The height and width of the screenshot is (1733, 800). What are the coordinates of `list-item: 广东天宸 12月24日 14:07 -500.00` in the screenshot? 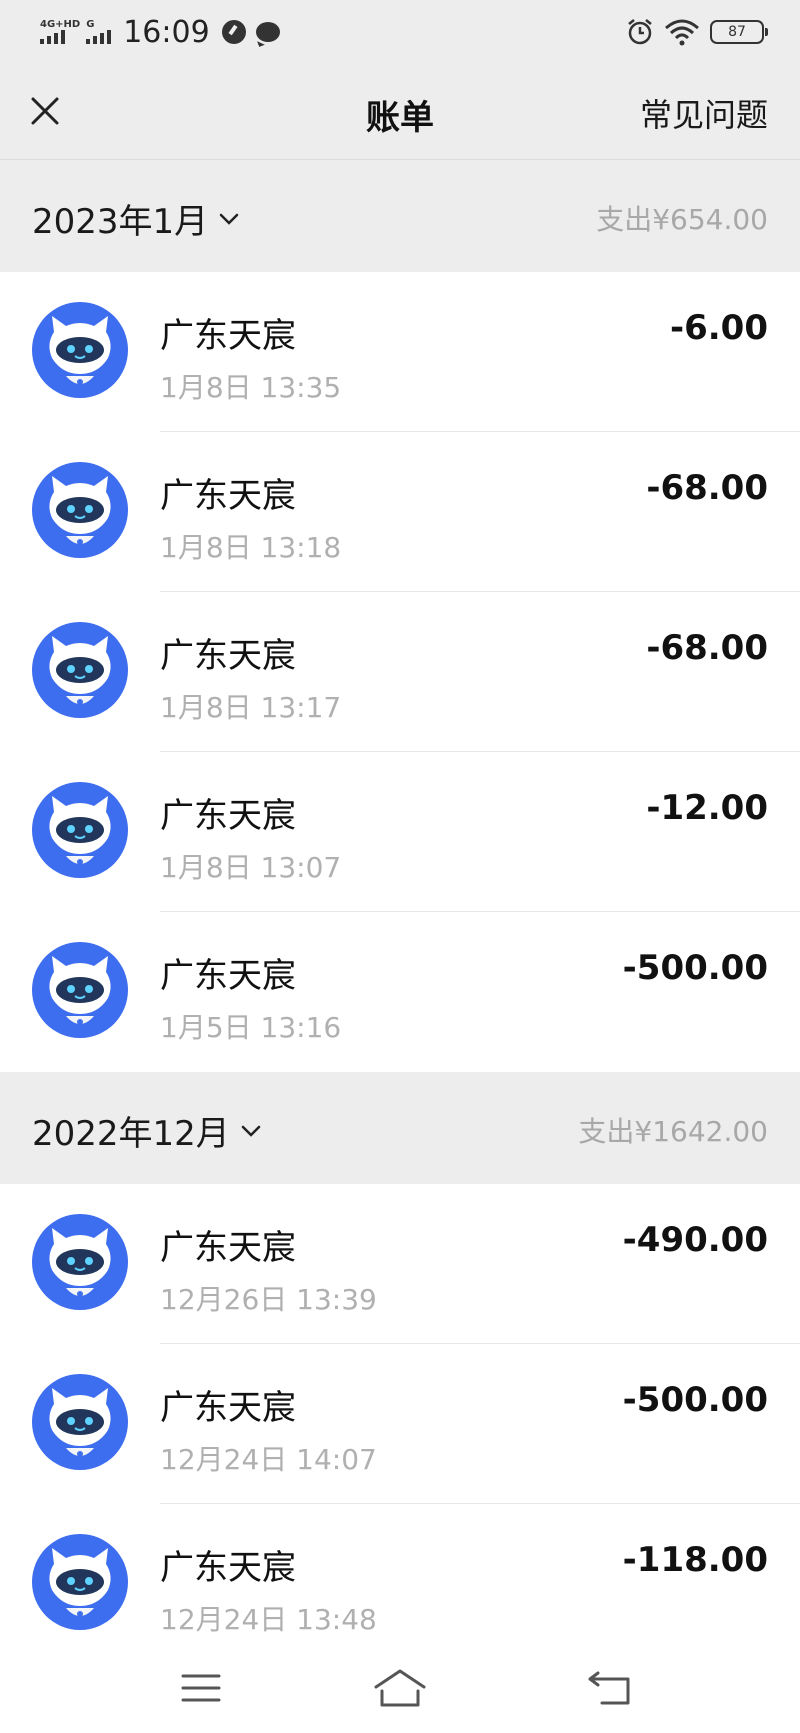 It's located at (400, 1424).